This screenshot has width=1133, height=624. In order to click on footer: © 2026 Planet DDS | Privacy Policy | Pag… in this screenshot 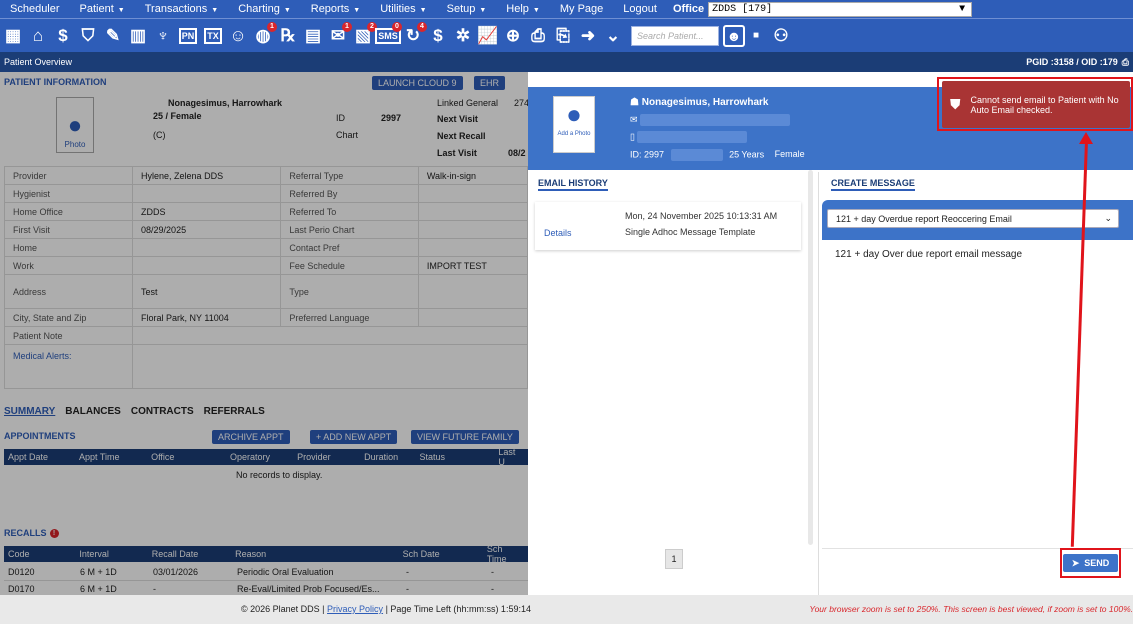, I will do `click(566, 609)`.